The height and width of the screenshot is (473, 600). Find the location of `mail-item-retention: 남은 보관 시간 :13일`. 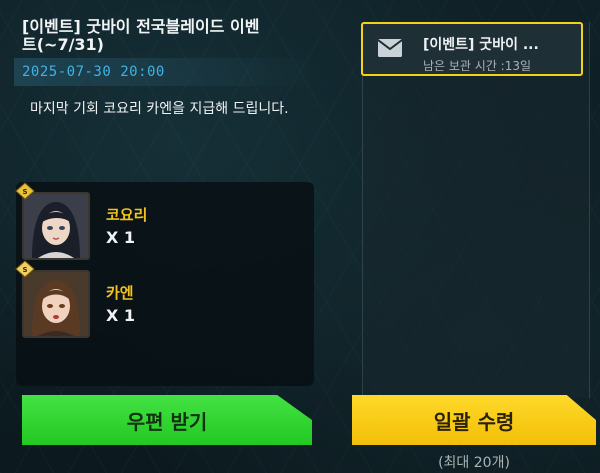

mail-item-retention: 남은 보관 시간 :13일 is located at coordinates (477, 66).